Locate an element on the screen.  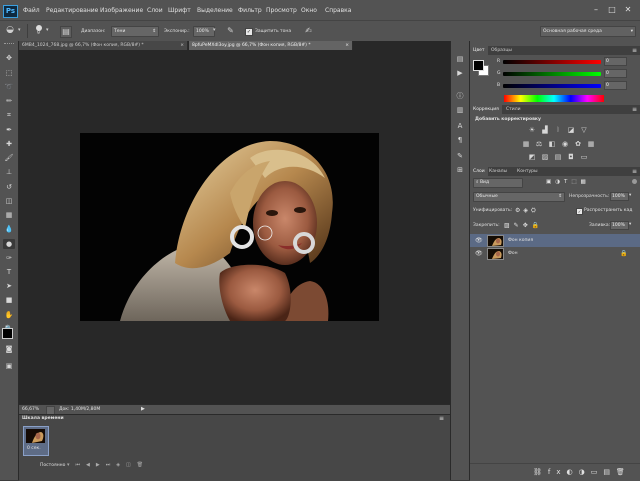
timeline-controls: ▾⏮◀▶⏭◈◫🗑 is located at coordinates (108, 465).